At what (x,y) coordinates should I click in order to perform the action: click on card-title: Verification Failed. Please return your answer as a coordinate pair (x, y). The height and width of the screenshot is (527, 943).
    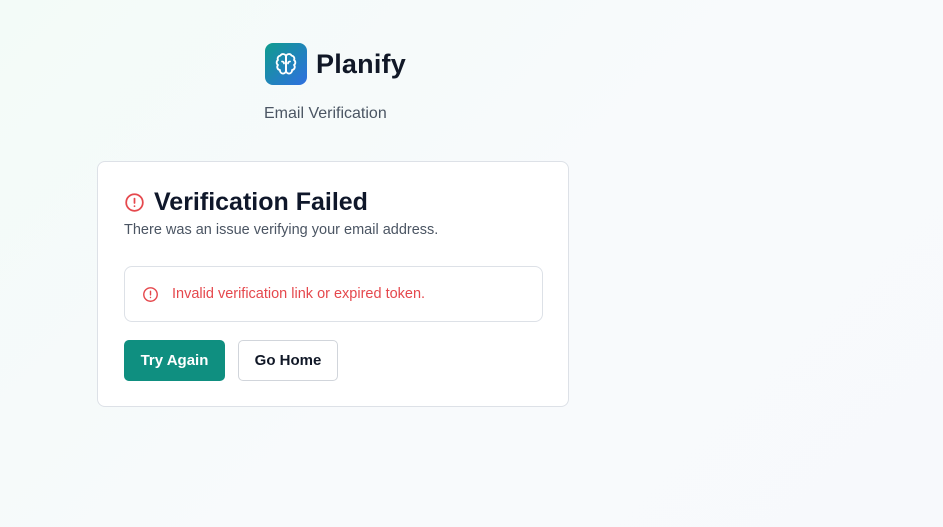
    Looking at the image, I should click on (261, 202).